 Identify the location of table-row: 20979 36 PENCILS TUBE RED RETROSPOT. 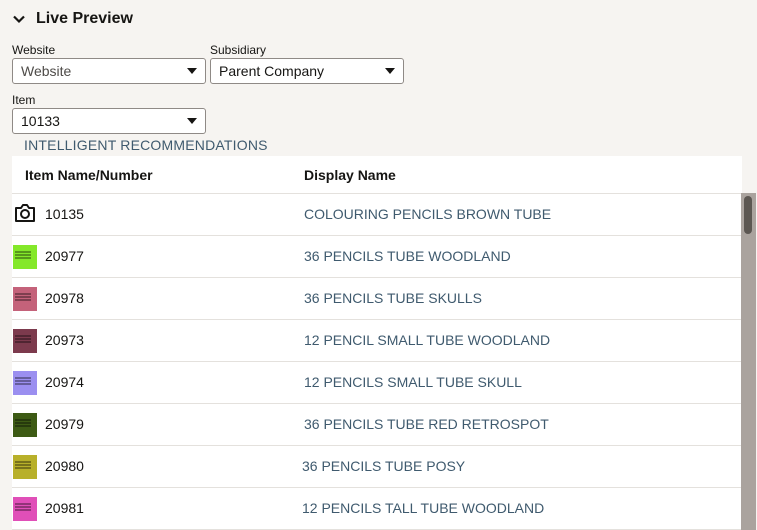
(377, 425).